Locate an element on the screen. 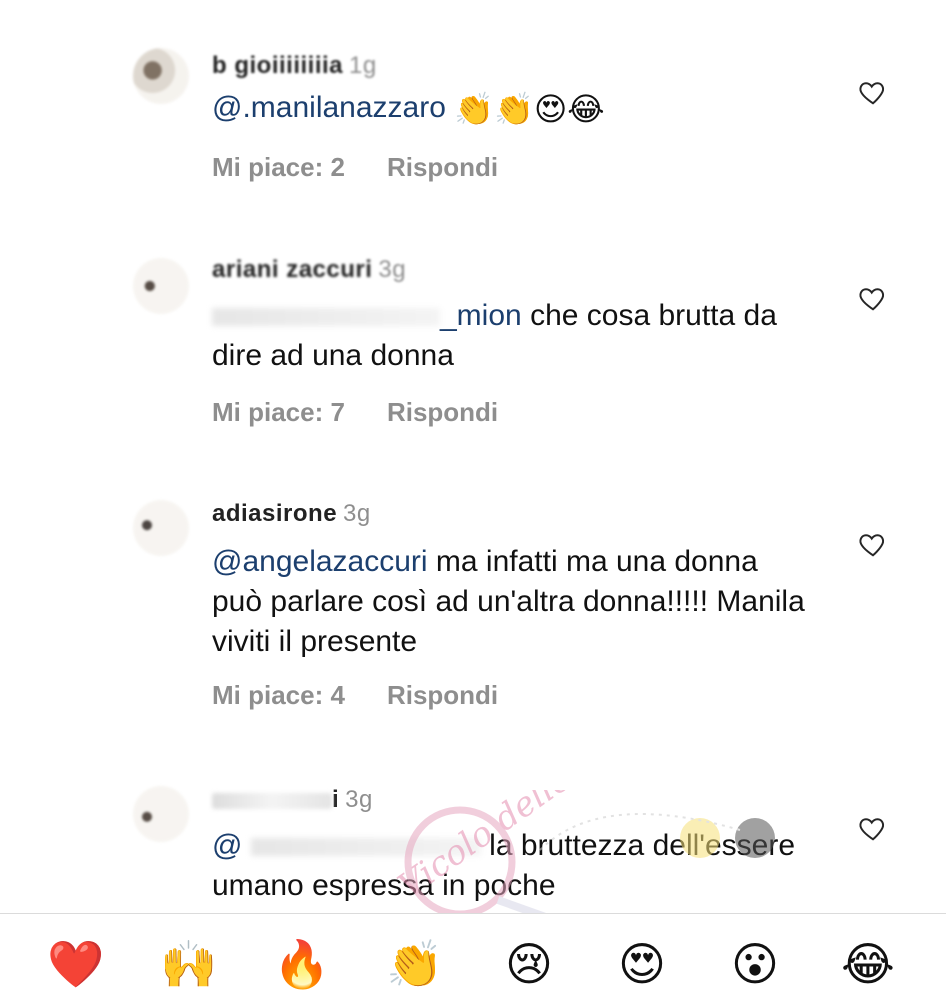 The height and width of the screenshot is (998, 946). mention-link: _mion is located at coordinates (367, 315).